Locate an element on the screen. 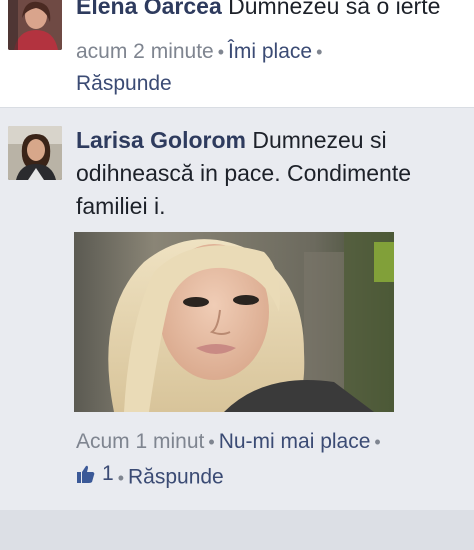 The height and width of the screenshot is (550, 474). comment-meta: acum 2 minute • Îmi place • Răspunde is located at coordinates (270, 67).